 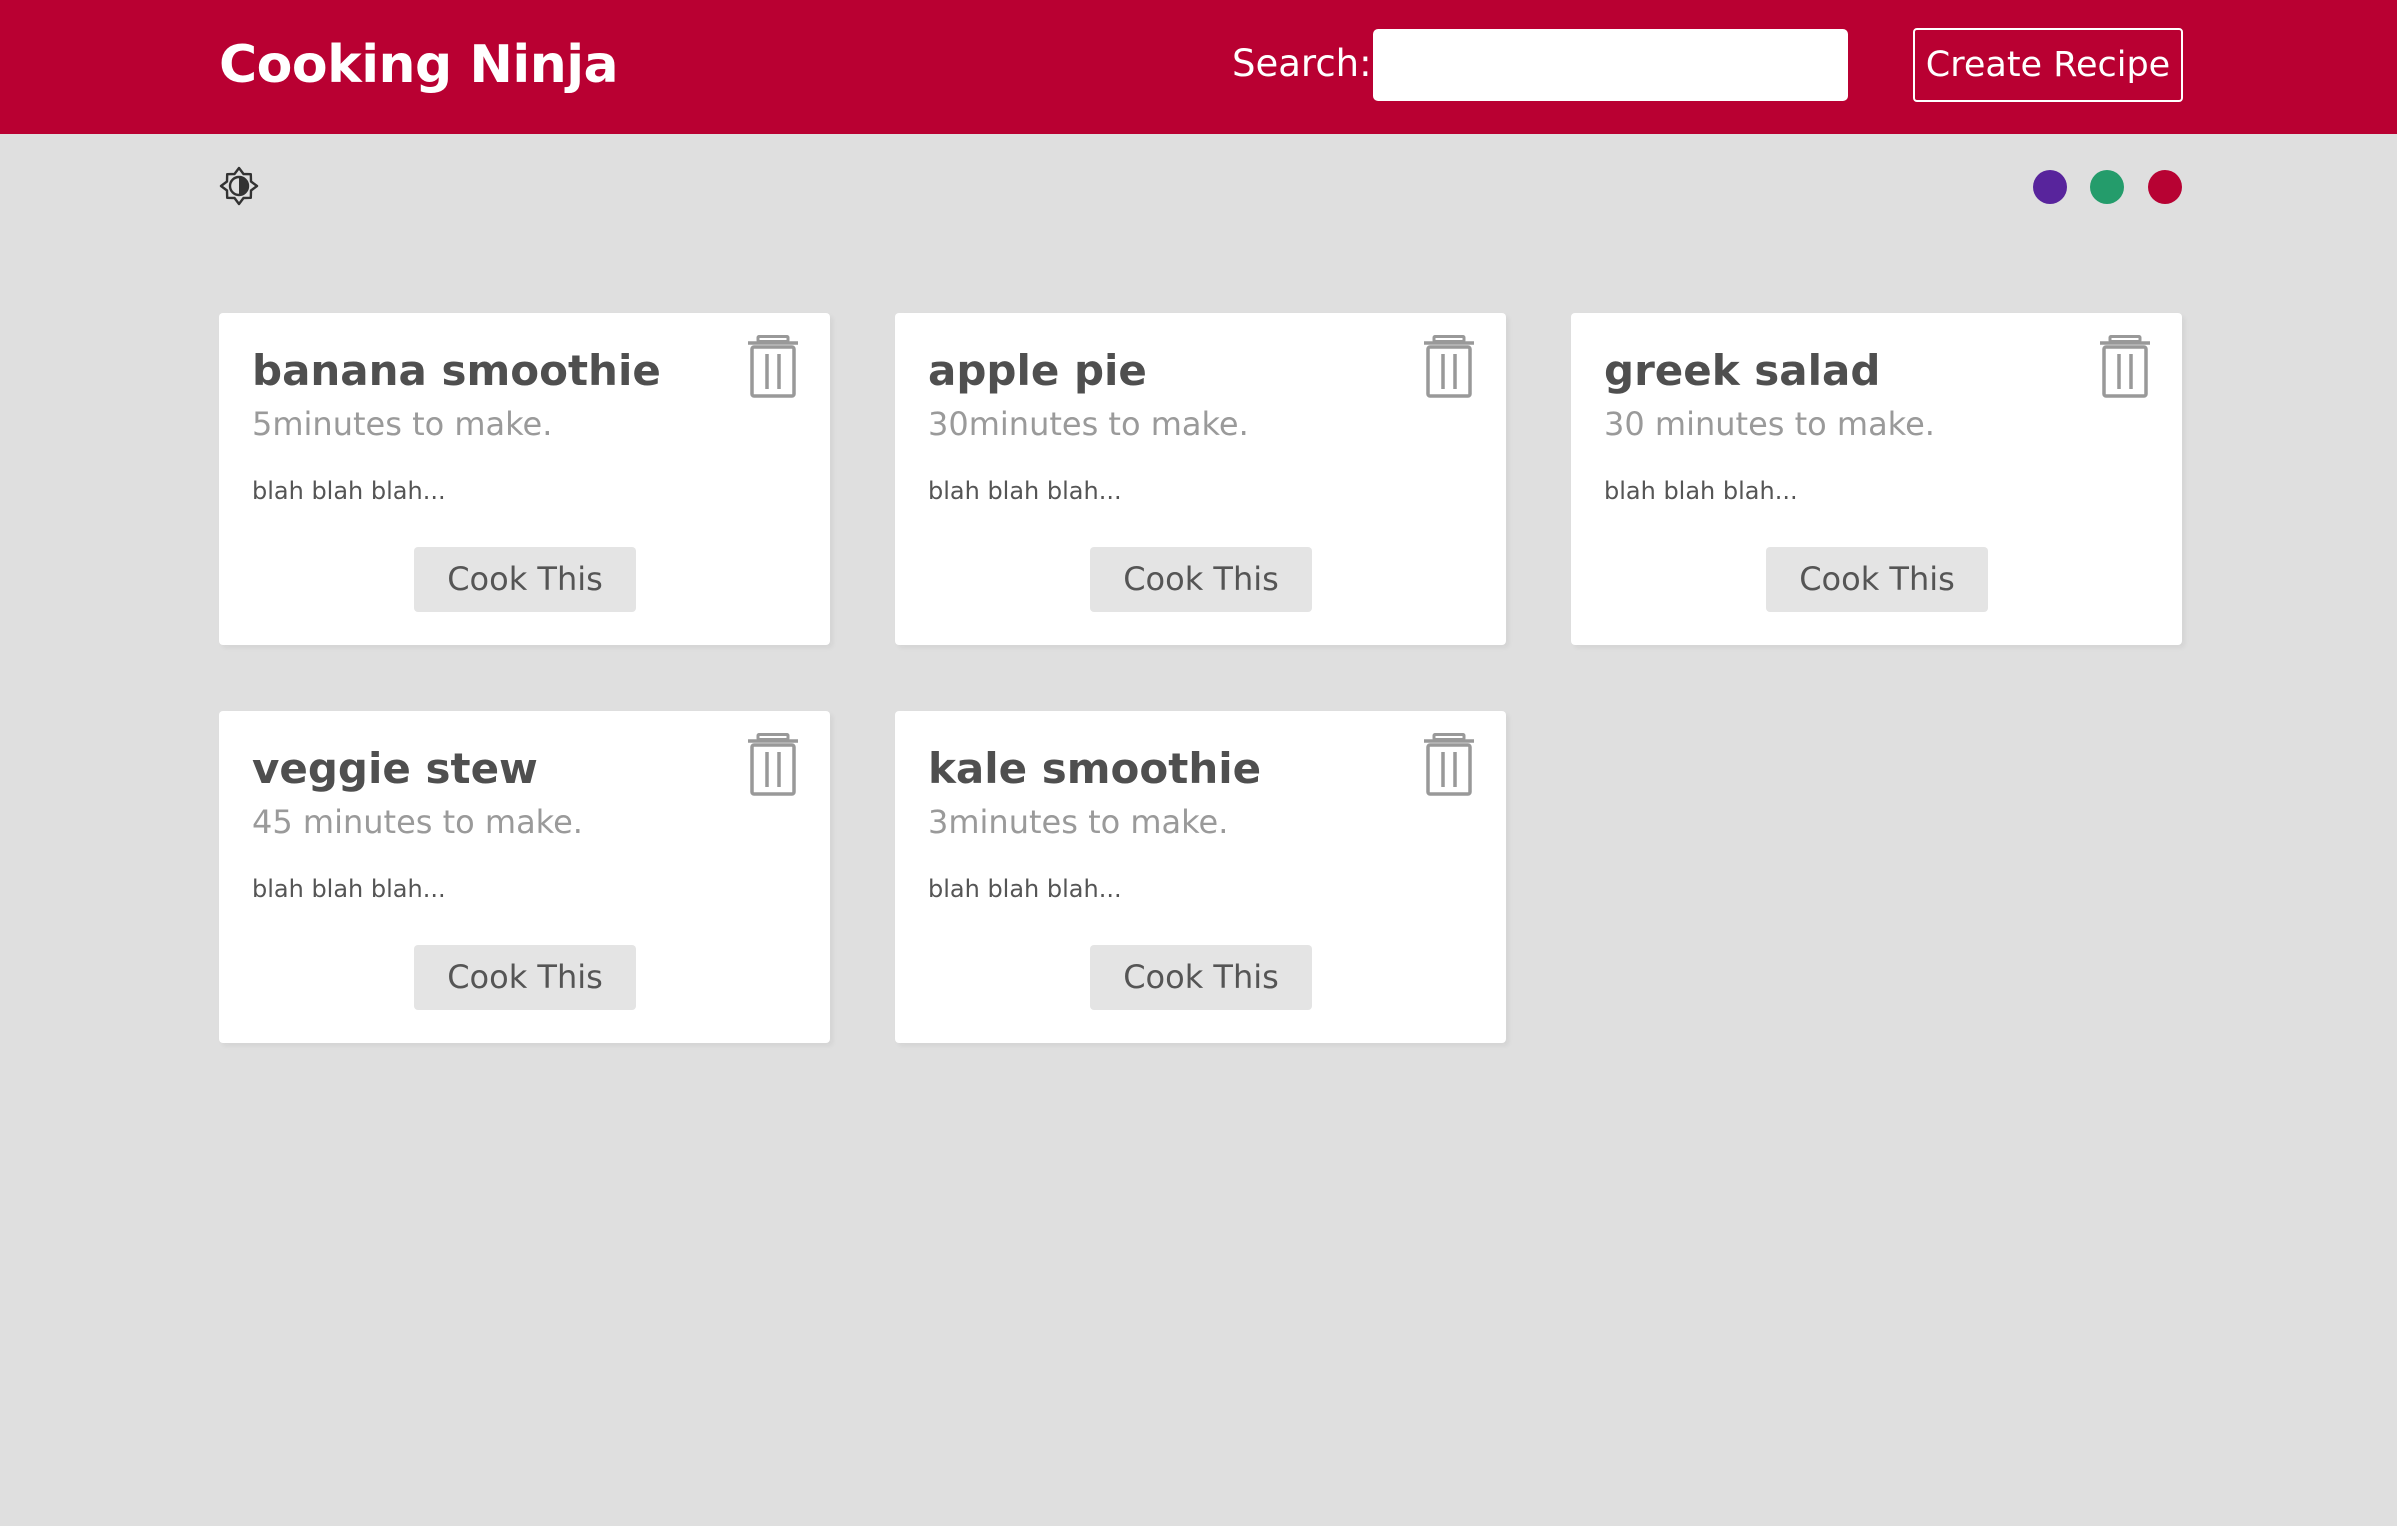 What do you see at coordinates (1037, 370) in the screenshot?
I see `recipe-title: apple pie` at bounding box center [1037, 370].